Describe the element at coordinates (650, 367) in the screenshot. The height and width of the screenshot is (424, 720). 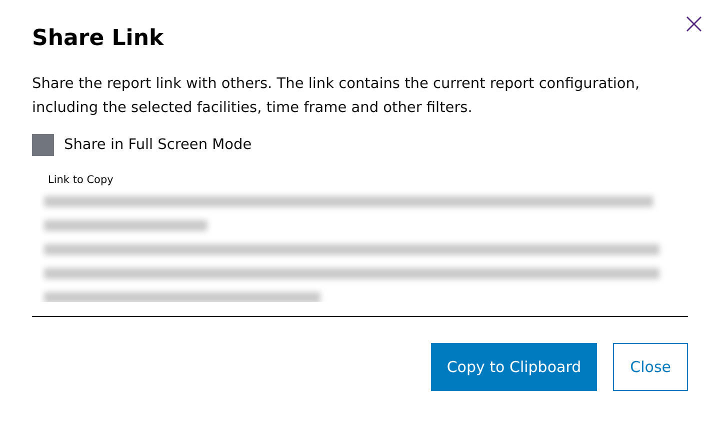
I see `close-button: Close` at that location.